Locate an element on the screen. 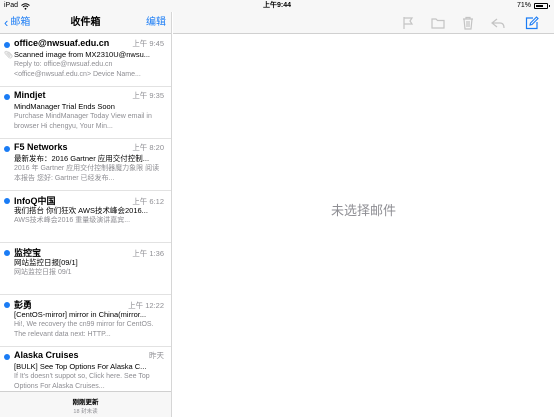 The width and height of the screenshot is (554, 417). message-header: Mindjet 上午 9:35 is located at coordinates (89, 96).